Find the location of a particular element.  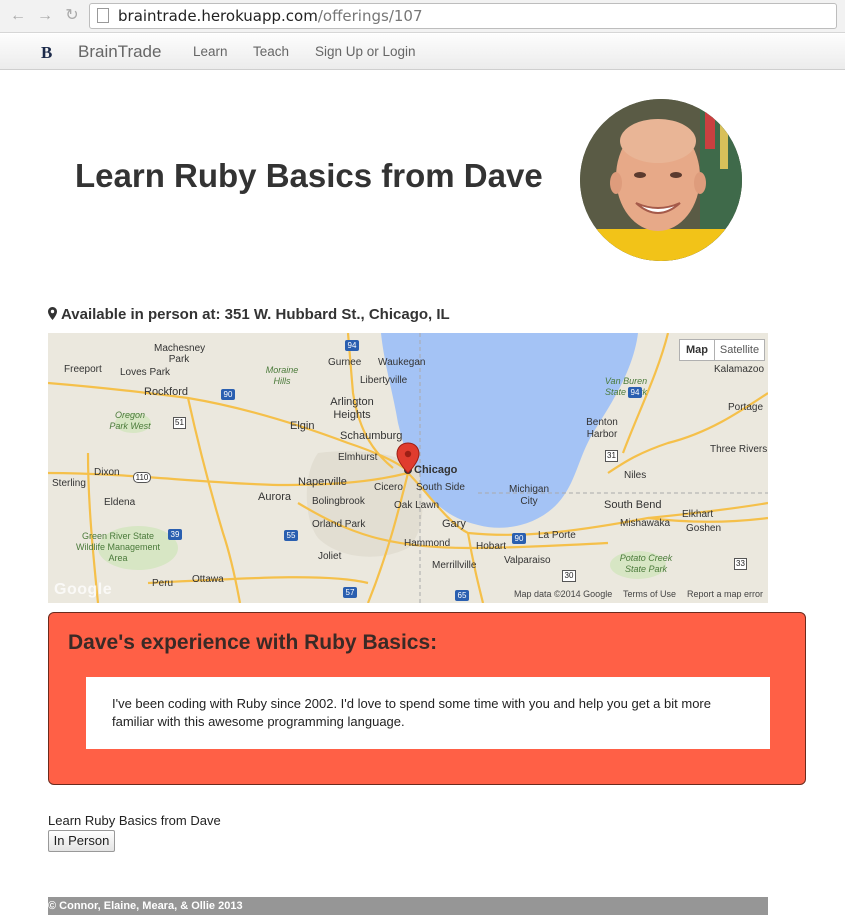

address-bar: braintrade.herokuapp.com/offerings/107 is located at coordinates (463, 16).